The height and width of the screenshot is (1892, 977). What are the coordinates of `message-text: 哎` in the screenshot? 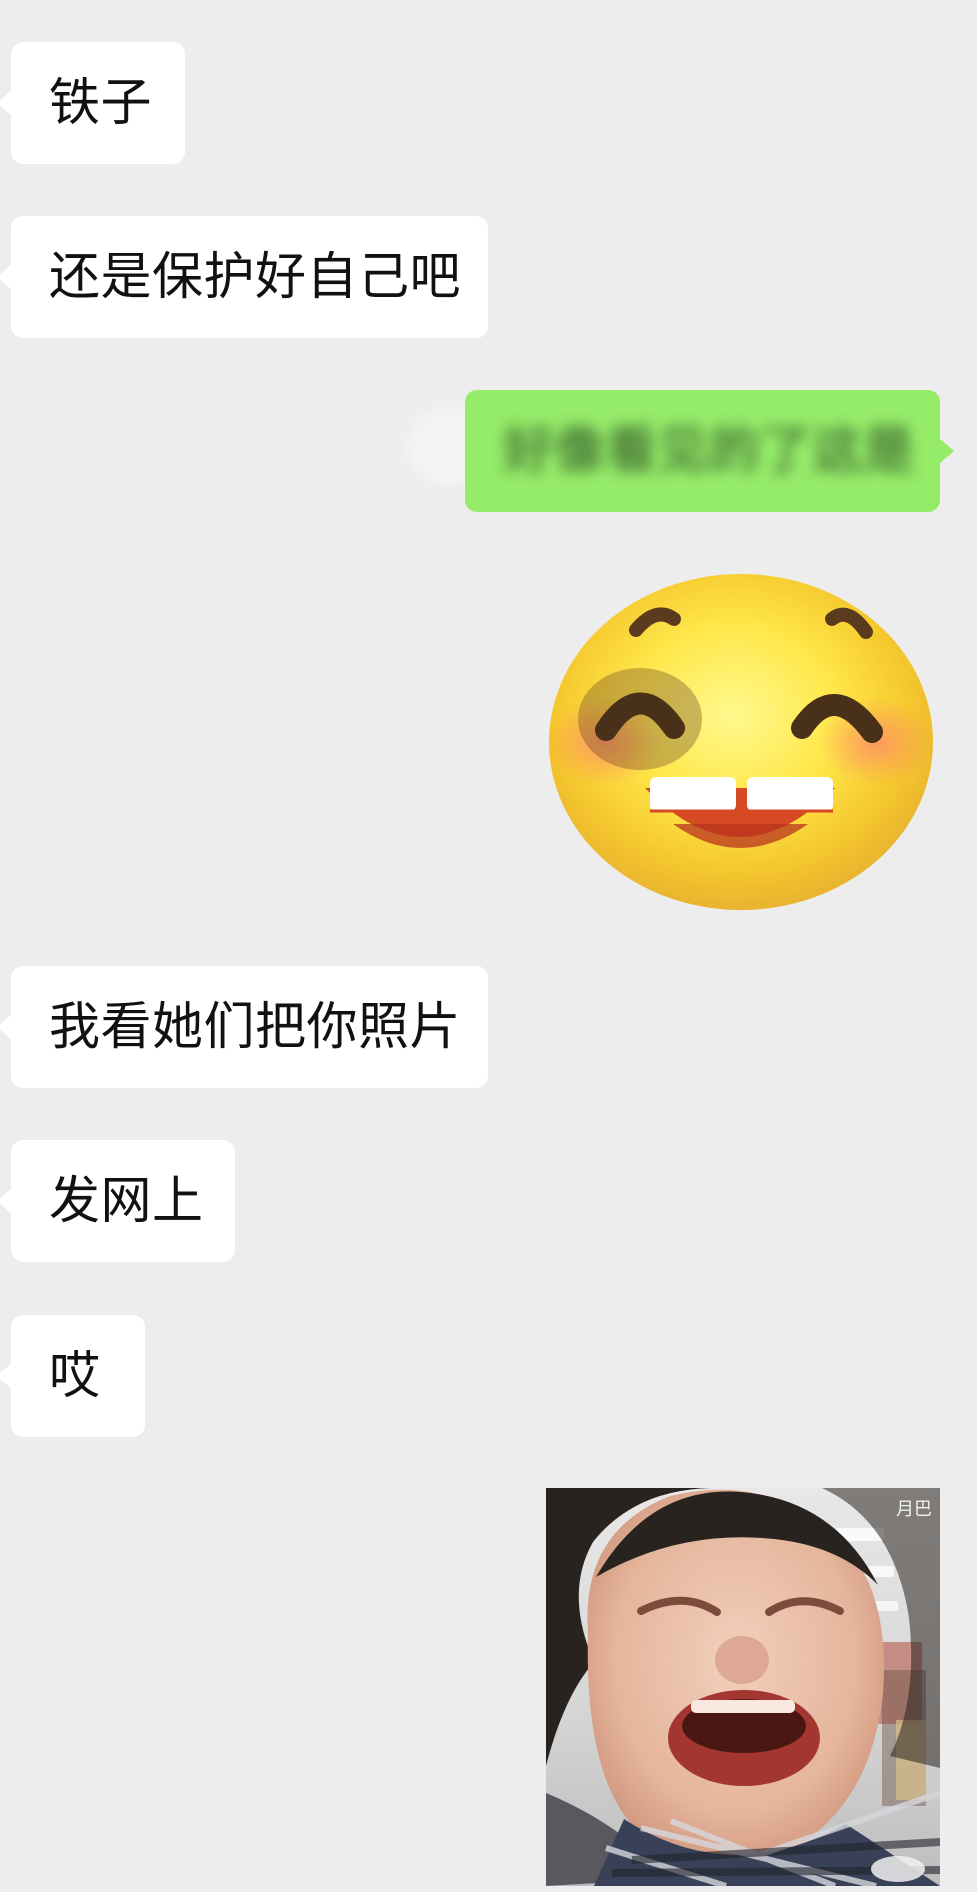 It's located at (75, 1376).